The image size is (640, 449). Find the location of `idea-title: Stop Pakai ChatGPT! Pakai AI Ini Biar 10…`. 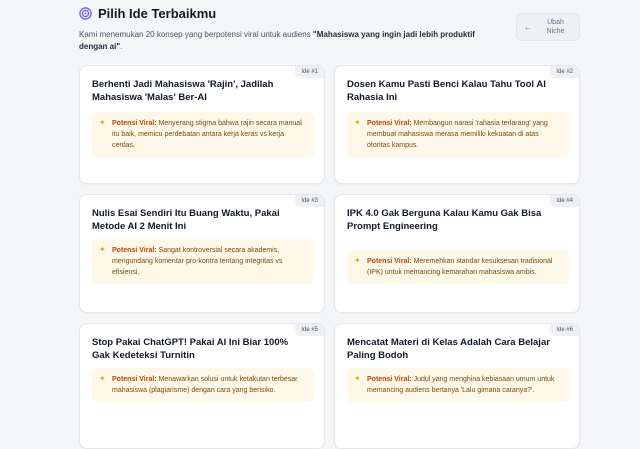

idea-title: Stop Pakai ChatGPT! Pakai AI Ini Biar 10… is located at coordinates (190, 349).